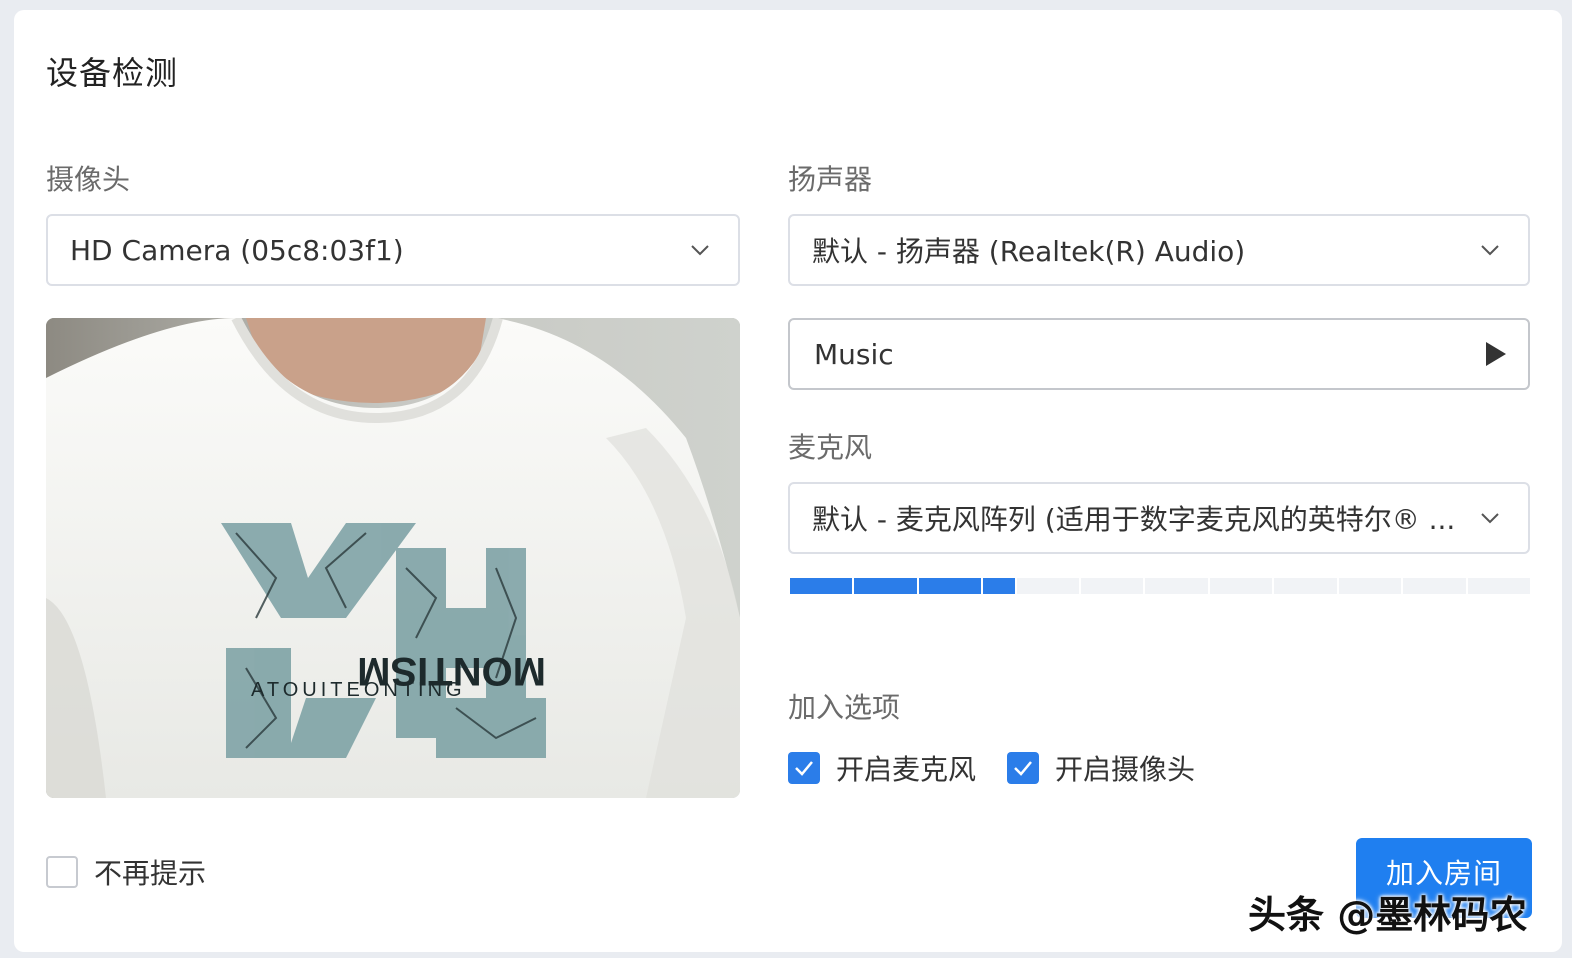 Image resolution: width=1572 pixels, height=958 pixels. What do you see at coordinates (906, 769) in the screenshot?
I see `enable-mic-label: 开启麦克风` at bounding box center [906, 769].